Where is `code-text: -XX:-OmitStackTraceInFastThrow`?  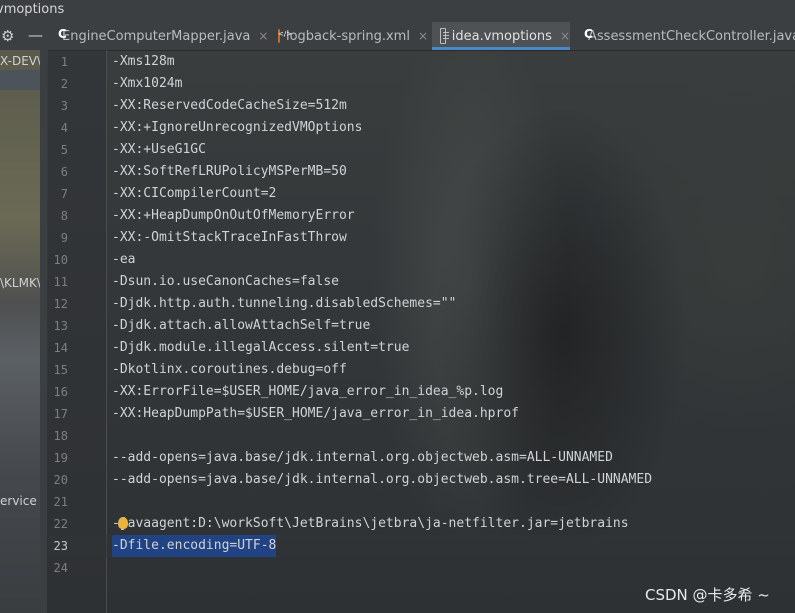 code-text: -XX:-OmitStackTraceInFastThrow is located at coordinates (229, 237).